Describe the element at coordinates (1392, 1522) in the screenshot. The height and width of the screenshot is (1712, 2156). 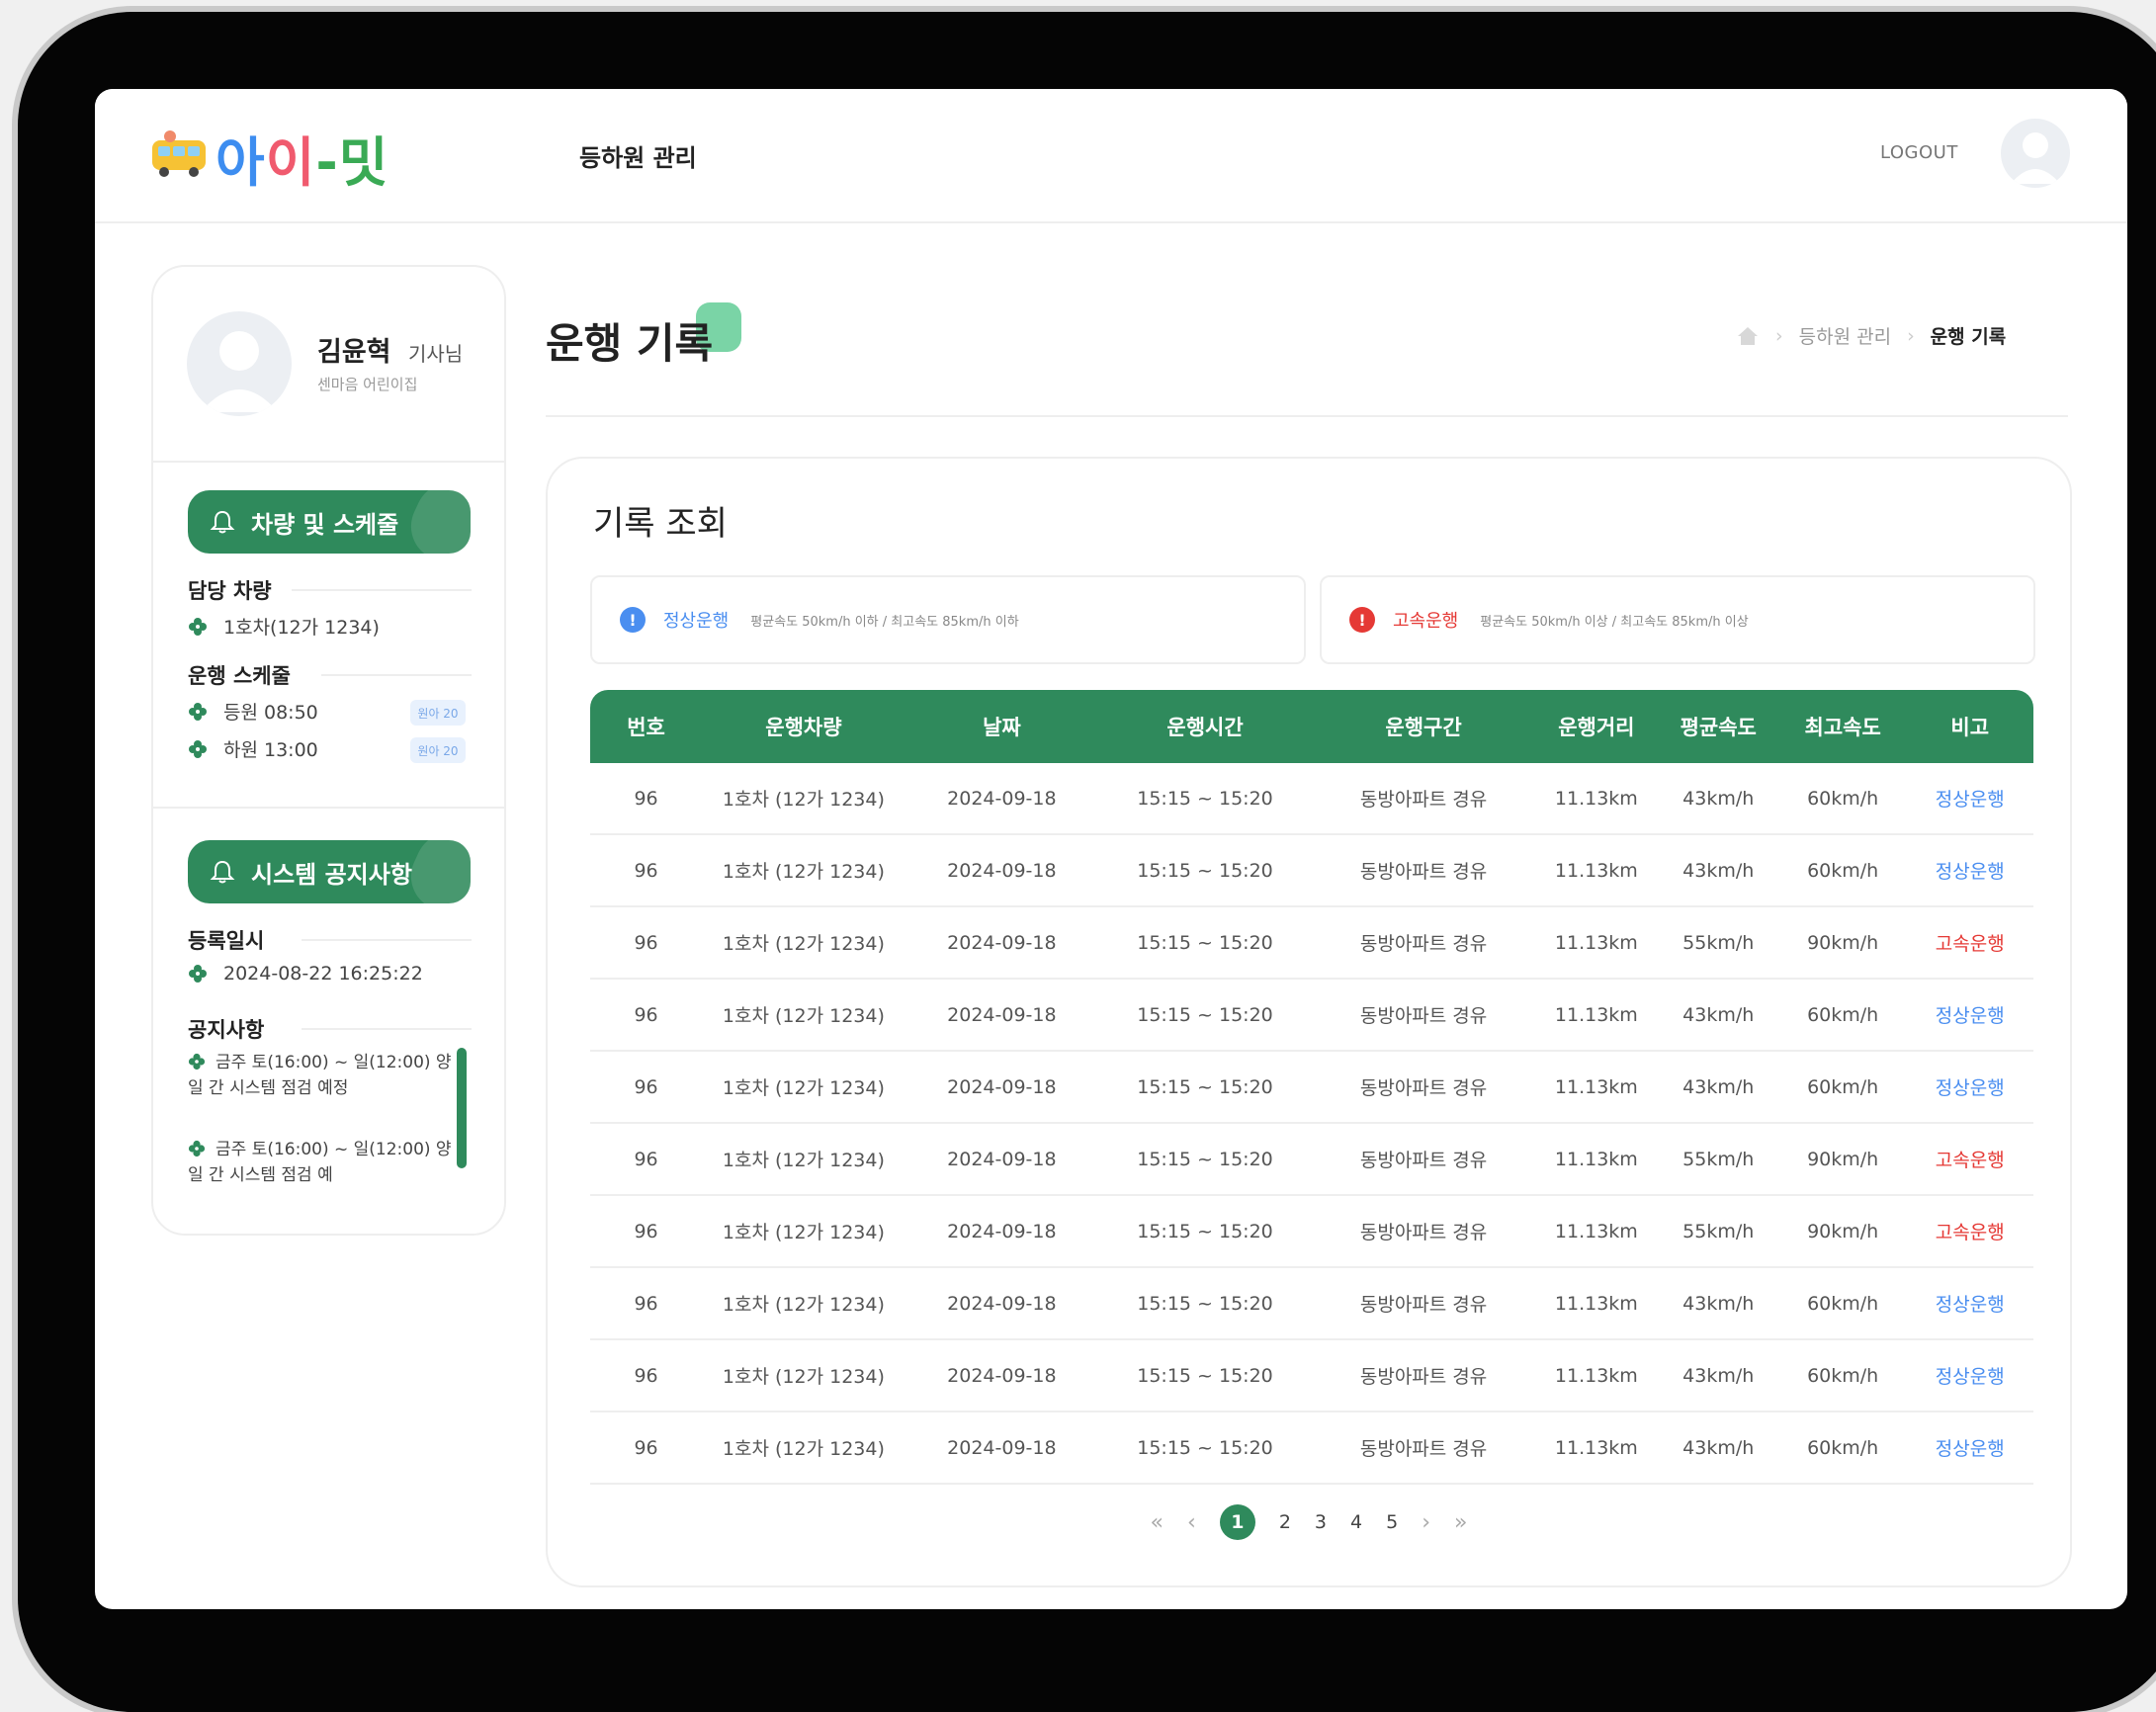
I see `page-button: 5` at that location.